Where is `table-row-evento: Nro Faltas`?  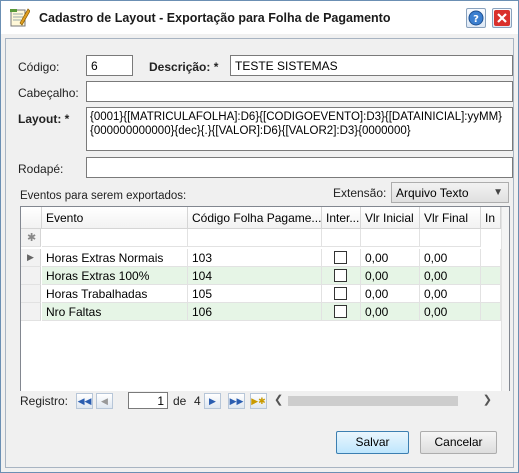
table-row-evento: Nro Faltas is located at coordinates (115, 312).